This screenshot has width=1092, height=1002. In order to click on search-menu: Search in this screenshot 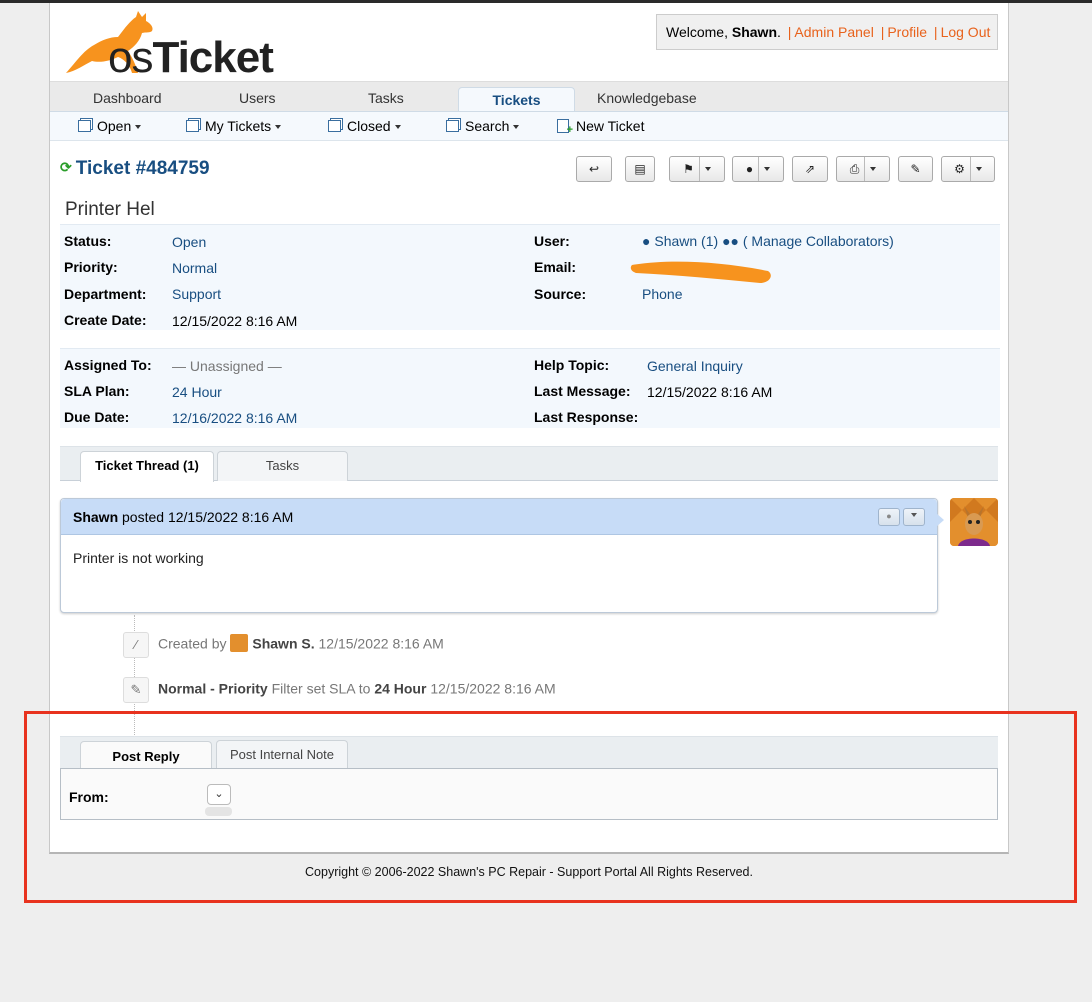, I will do `click(483, 126)`.